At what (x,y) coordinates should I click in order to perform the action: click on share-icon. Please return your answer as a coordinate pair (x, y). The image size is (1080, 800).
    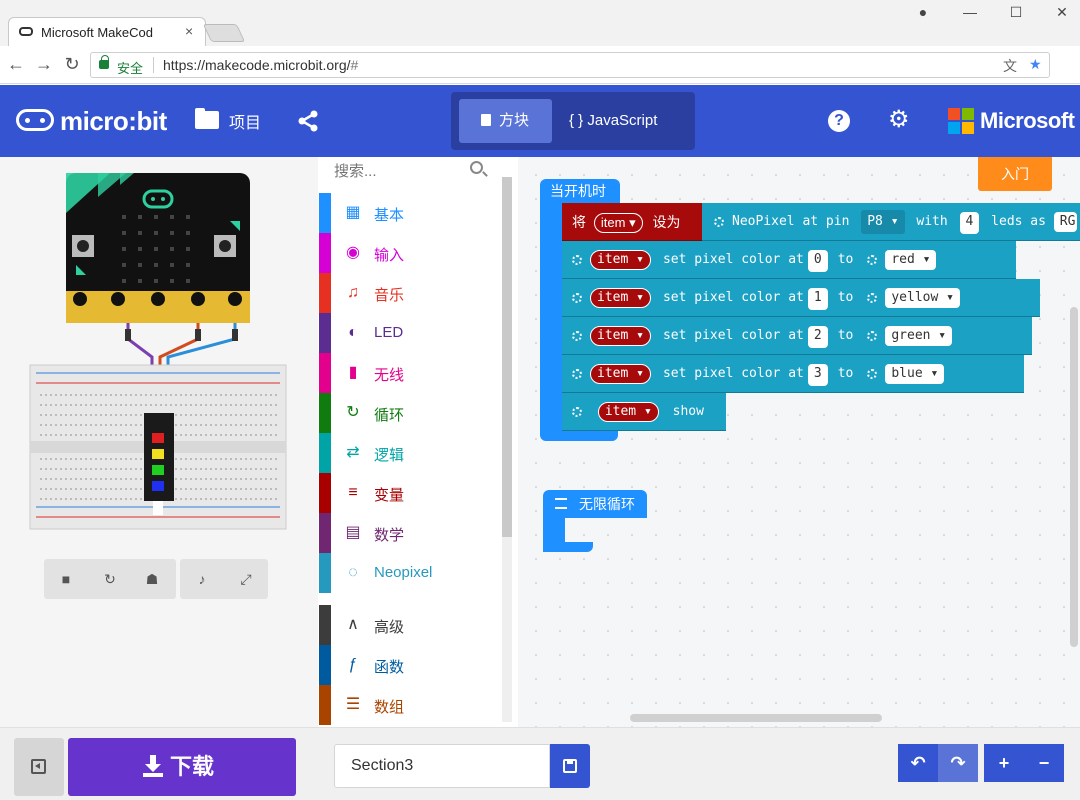
    Looking at the image, I should click on (308, 121).